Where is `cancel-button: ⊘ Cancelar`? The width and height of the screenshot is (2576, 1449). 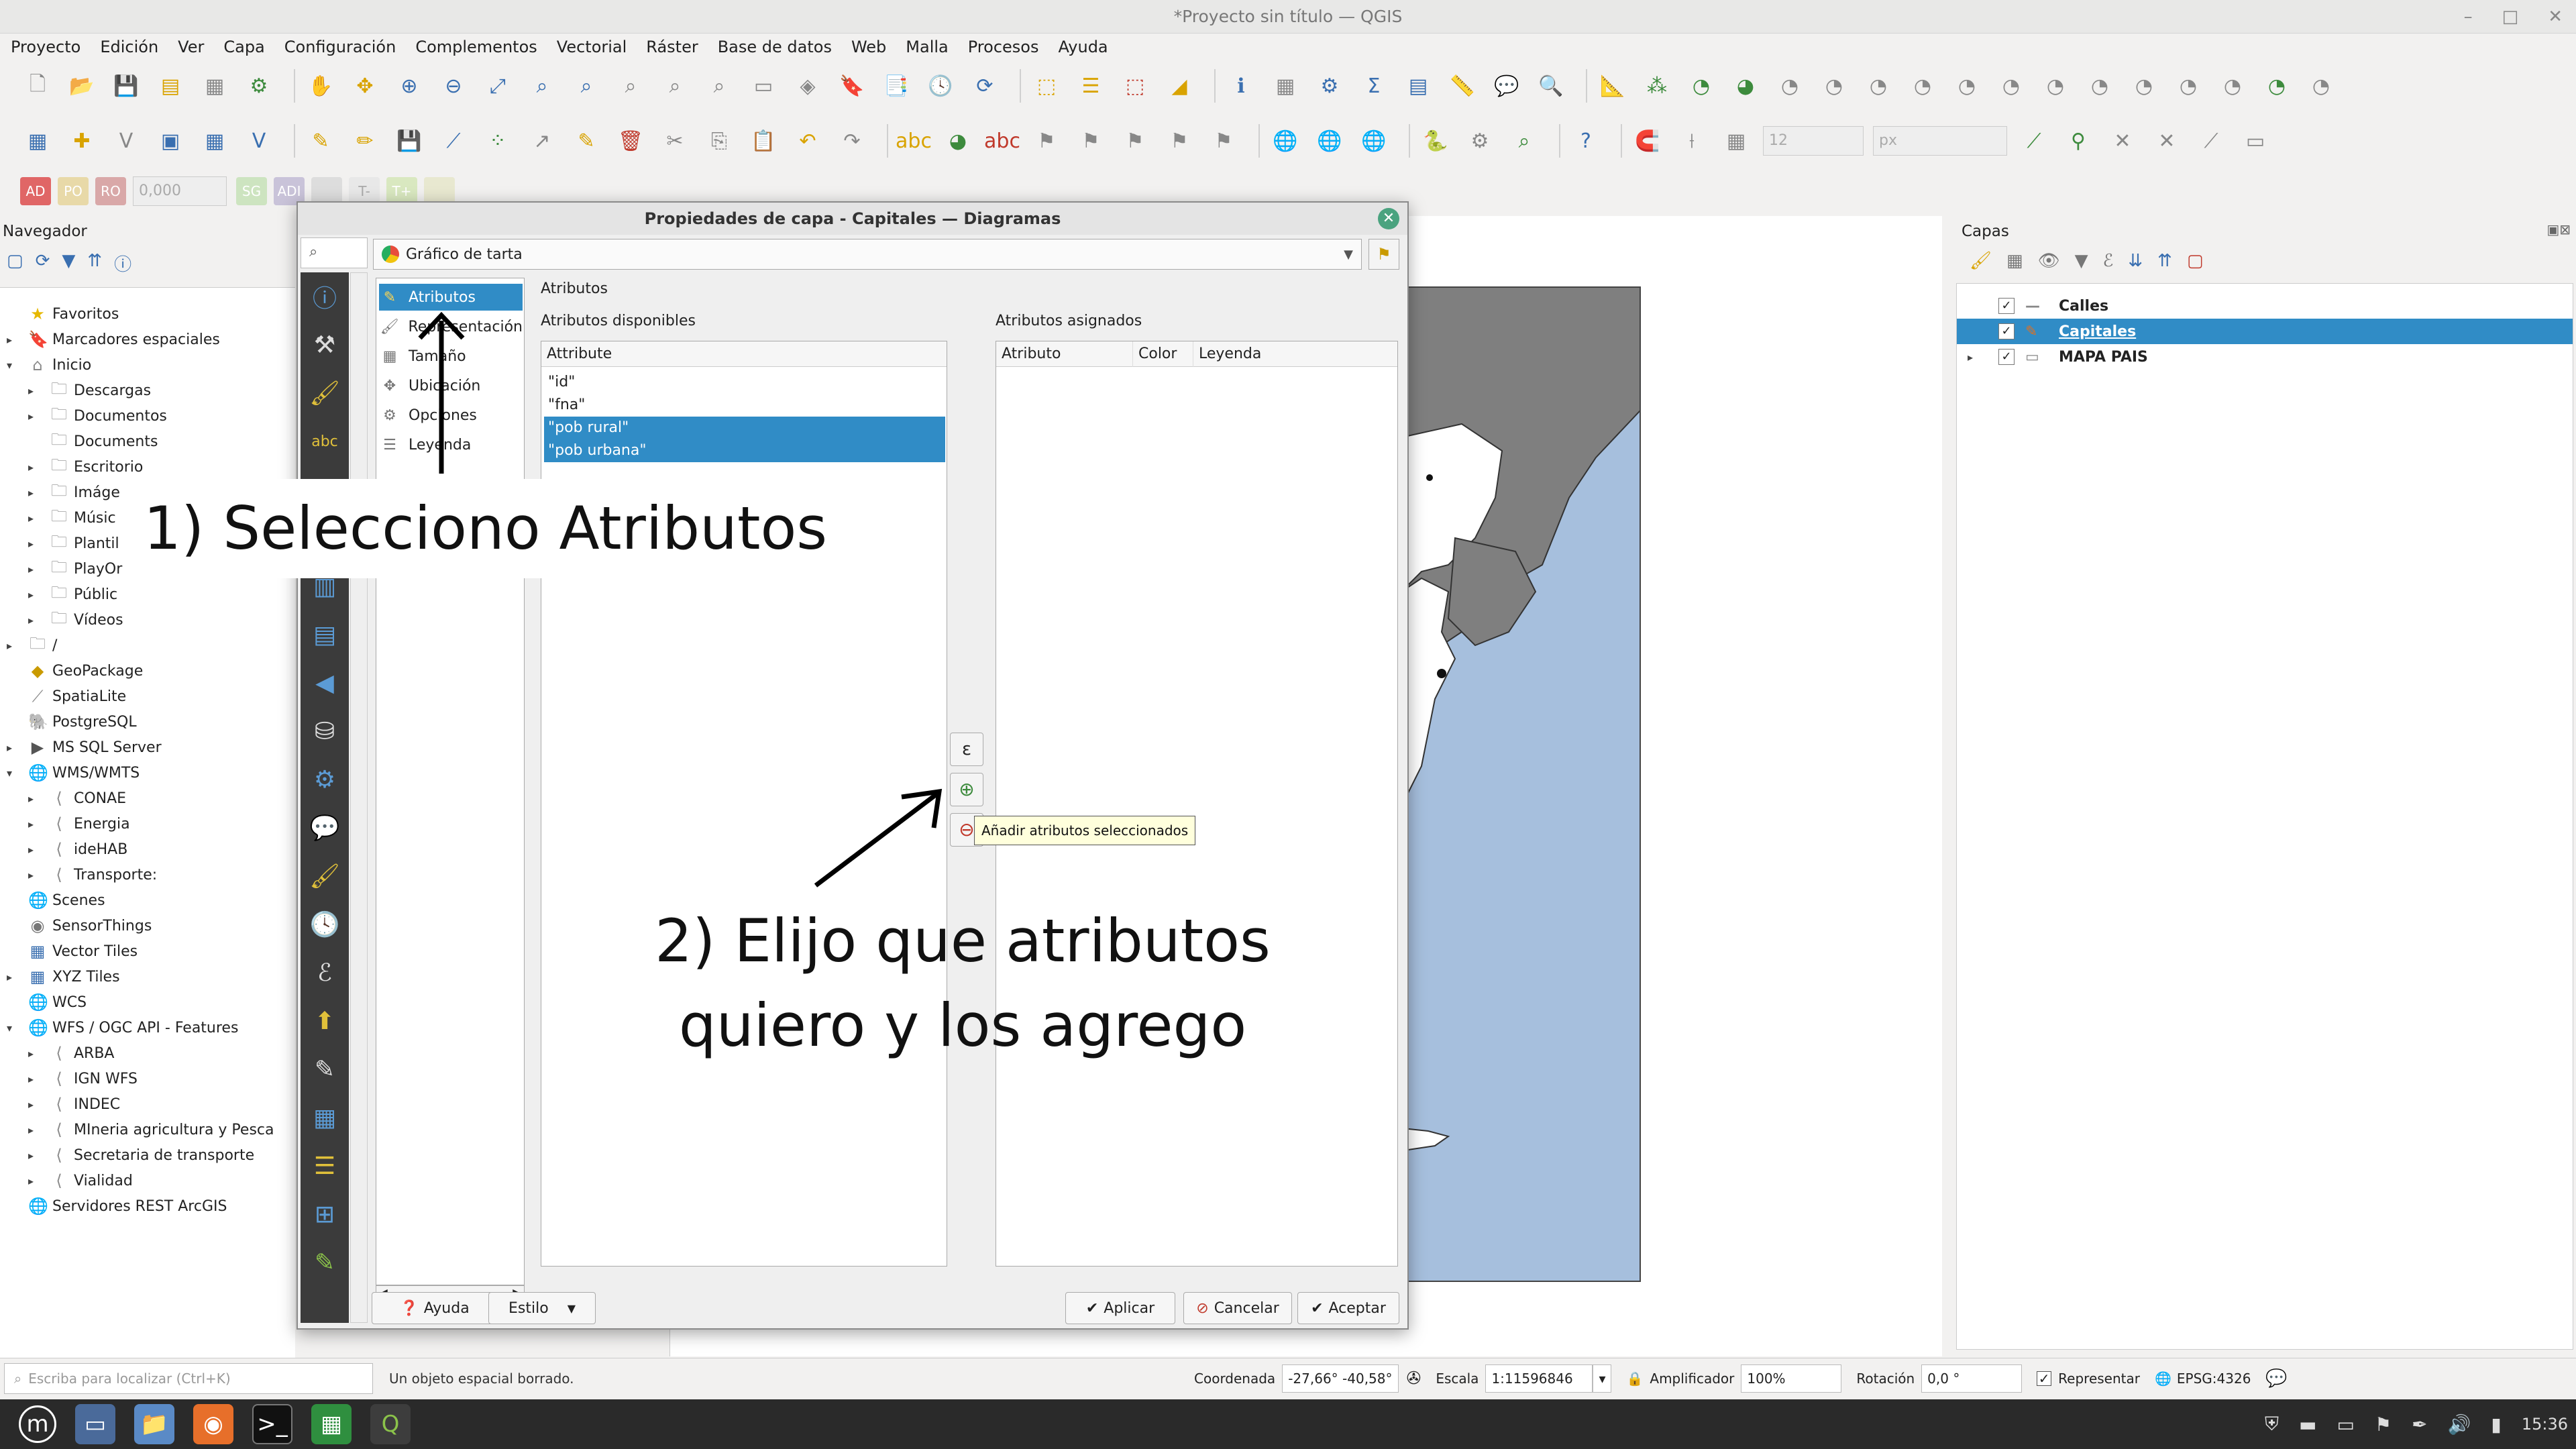
cancel-button: ⊘ Cancelar is located at coordinates (1237, 1308).